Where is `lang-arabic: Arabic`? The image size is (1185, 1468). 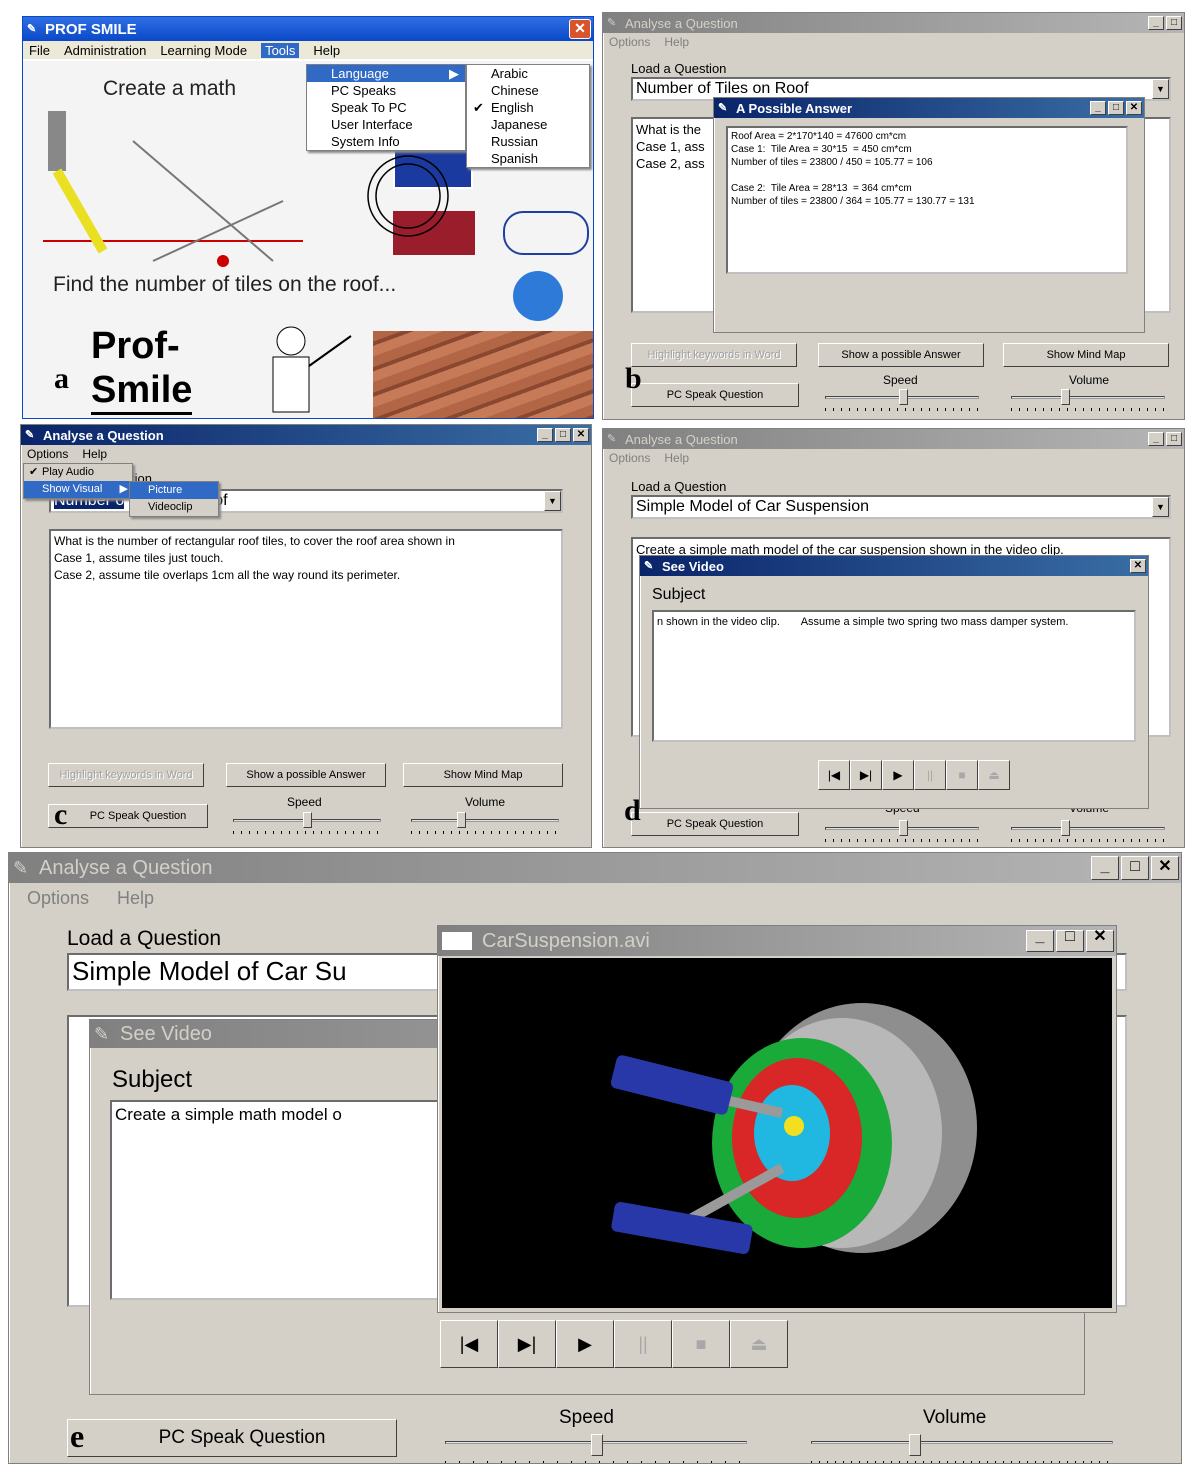 lang-arabic: Arabic is located at coordinates (528, 73).